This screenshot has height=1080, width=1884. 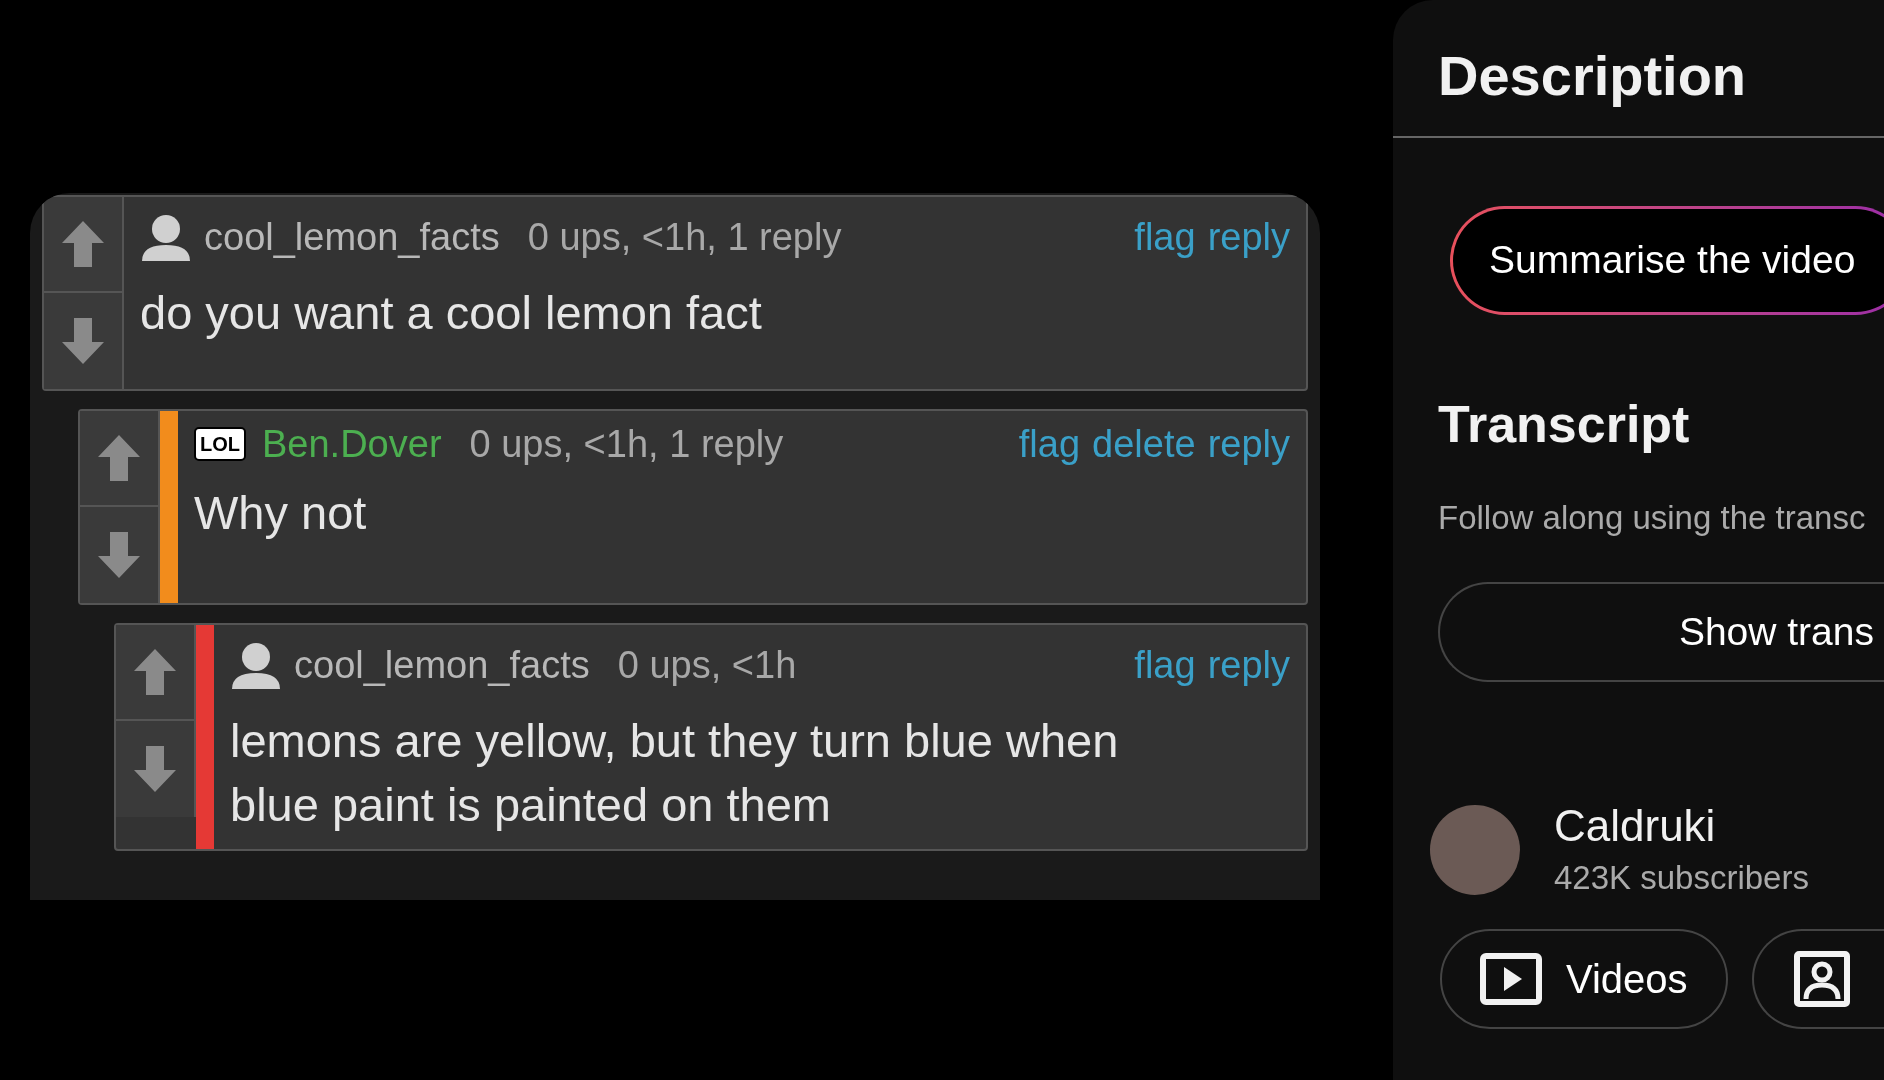 What do you see at coordinates (675, 773) in the screenshot?
I see `comment-text: lemons are yellow, but they turn blue when blue paint is painted on them` at bounding box center [675, 773].